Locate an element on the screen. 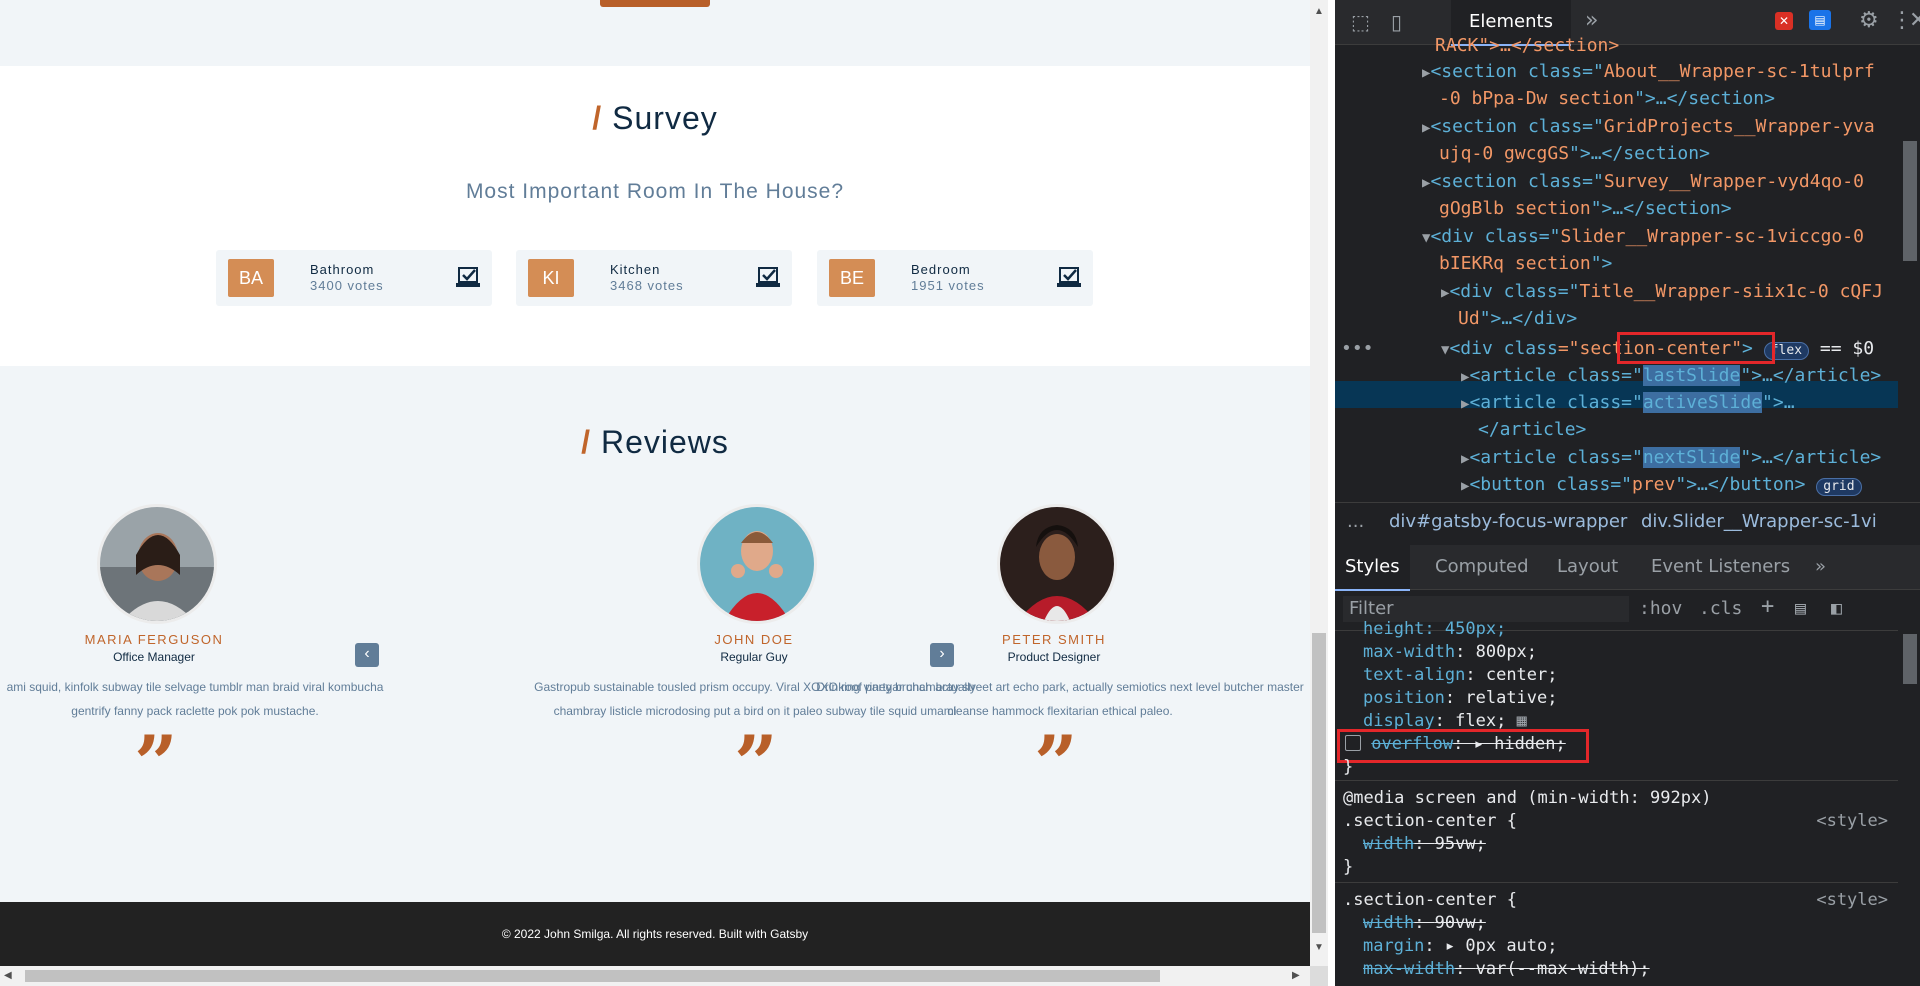 The image size is (1920, 986). css-text: @media screen and (min-width: 992px) is located at coordinates (1527, 798).